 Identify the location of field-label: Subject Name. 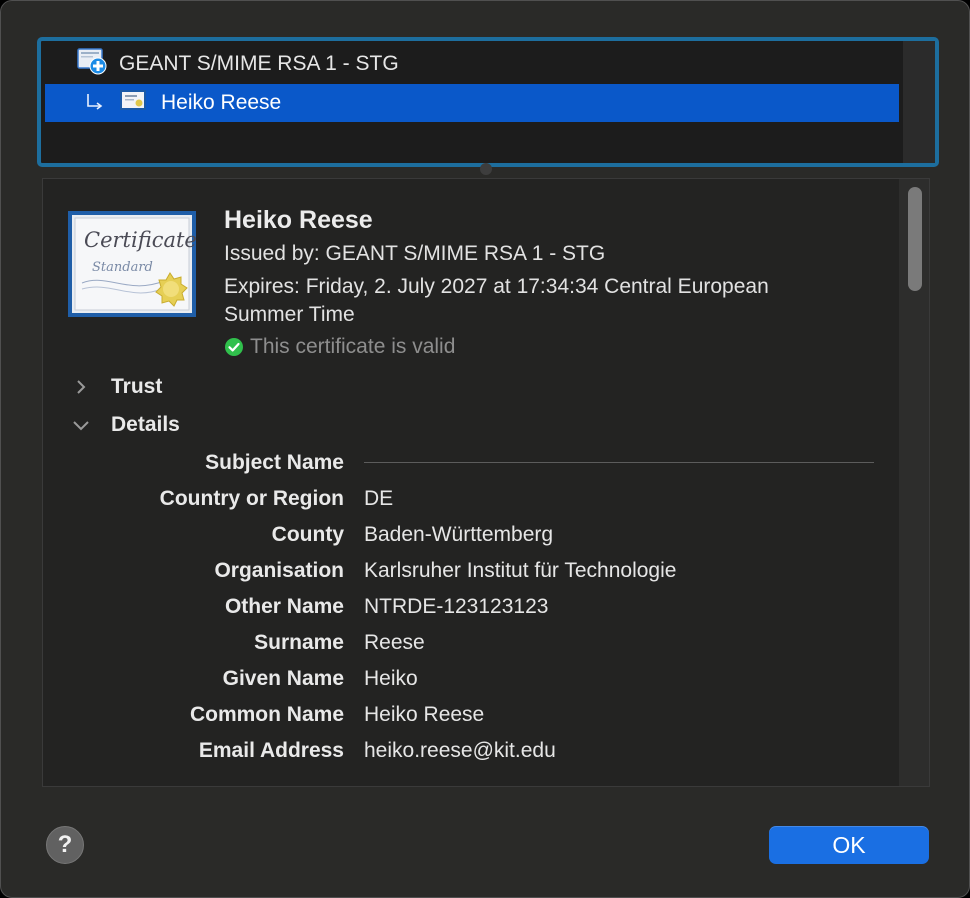
(274, 462).